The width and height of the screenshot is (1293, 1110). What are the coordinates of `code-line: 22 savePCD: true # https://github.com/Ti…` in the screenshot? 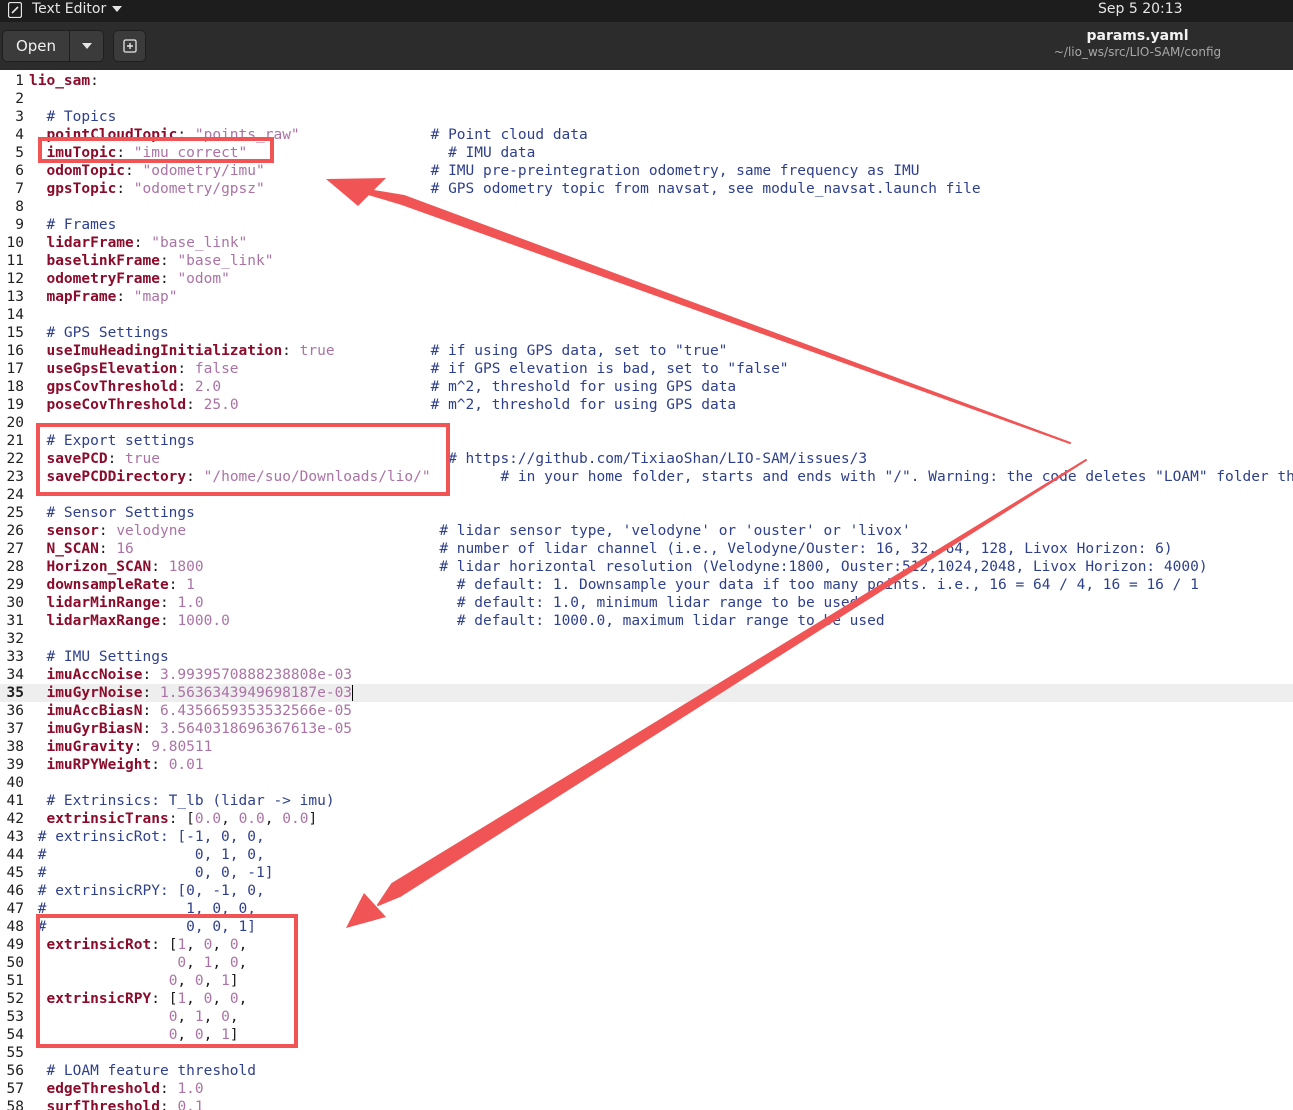 It's located at (646, 459).